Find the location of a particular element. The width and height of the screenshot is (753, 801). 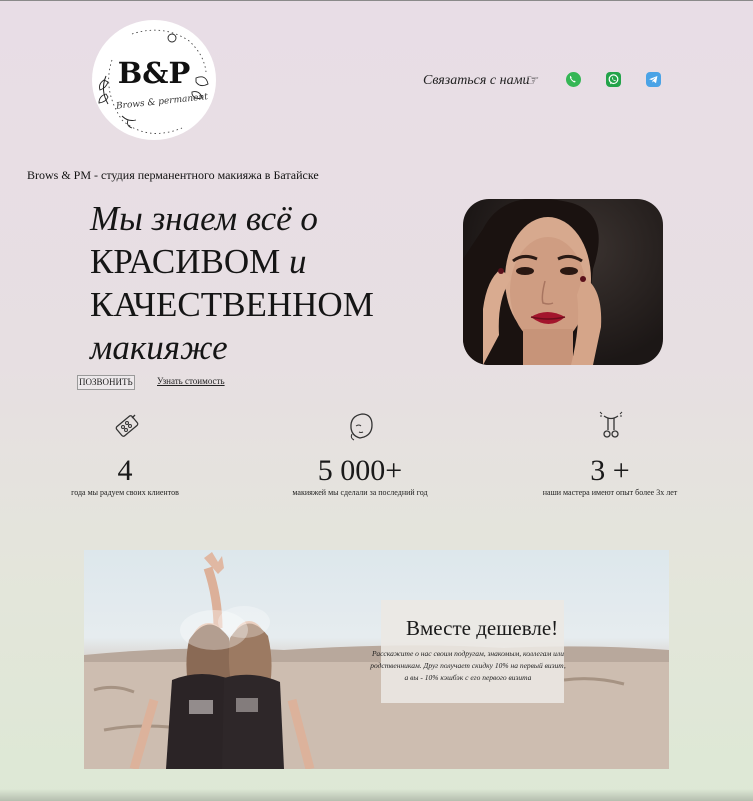

telegram-button is located at coordinates (653, 79).